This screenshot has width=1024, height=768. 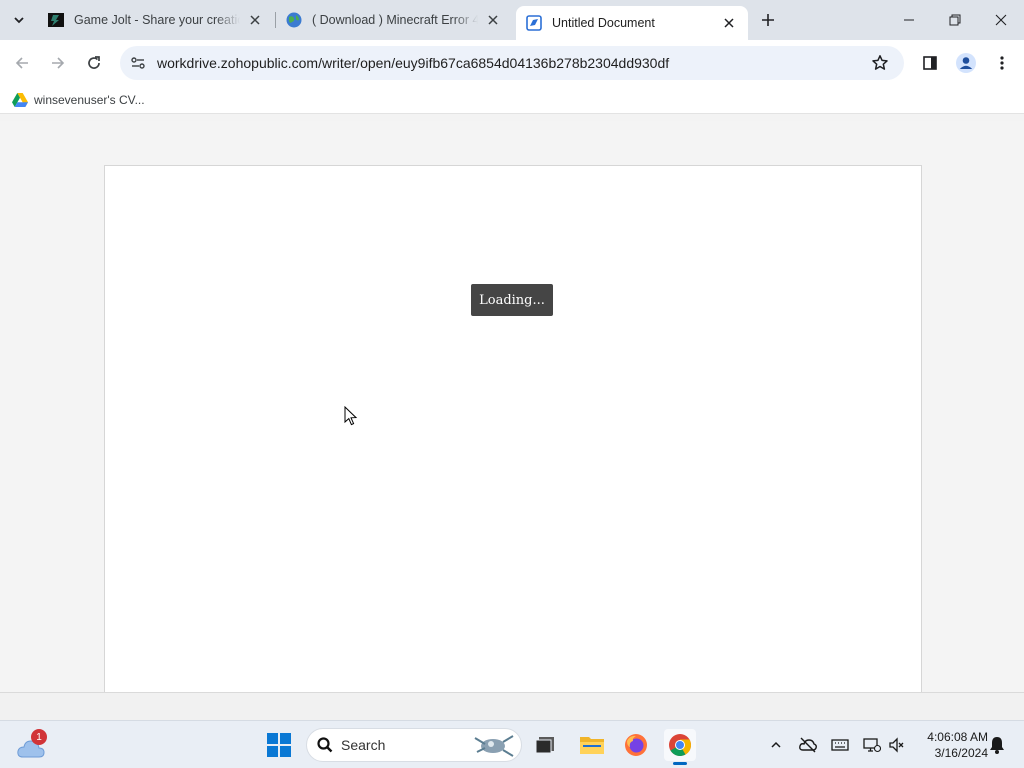 I want to click on tab-search-button, so click(x=19, y=20).